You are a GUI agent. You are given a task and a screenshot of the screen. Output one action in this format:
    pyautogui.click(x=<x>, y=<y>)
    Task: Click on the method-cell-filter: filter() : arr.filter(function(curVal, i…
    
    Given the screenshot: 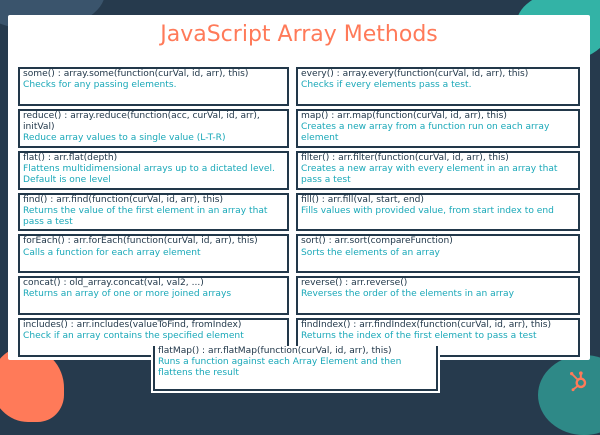 What is the action you would take?
    pyautogui.click(x=438, y=170)
    